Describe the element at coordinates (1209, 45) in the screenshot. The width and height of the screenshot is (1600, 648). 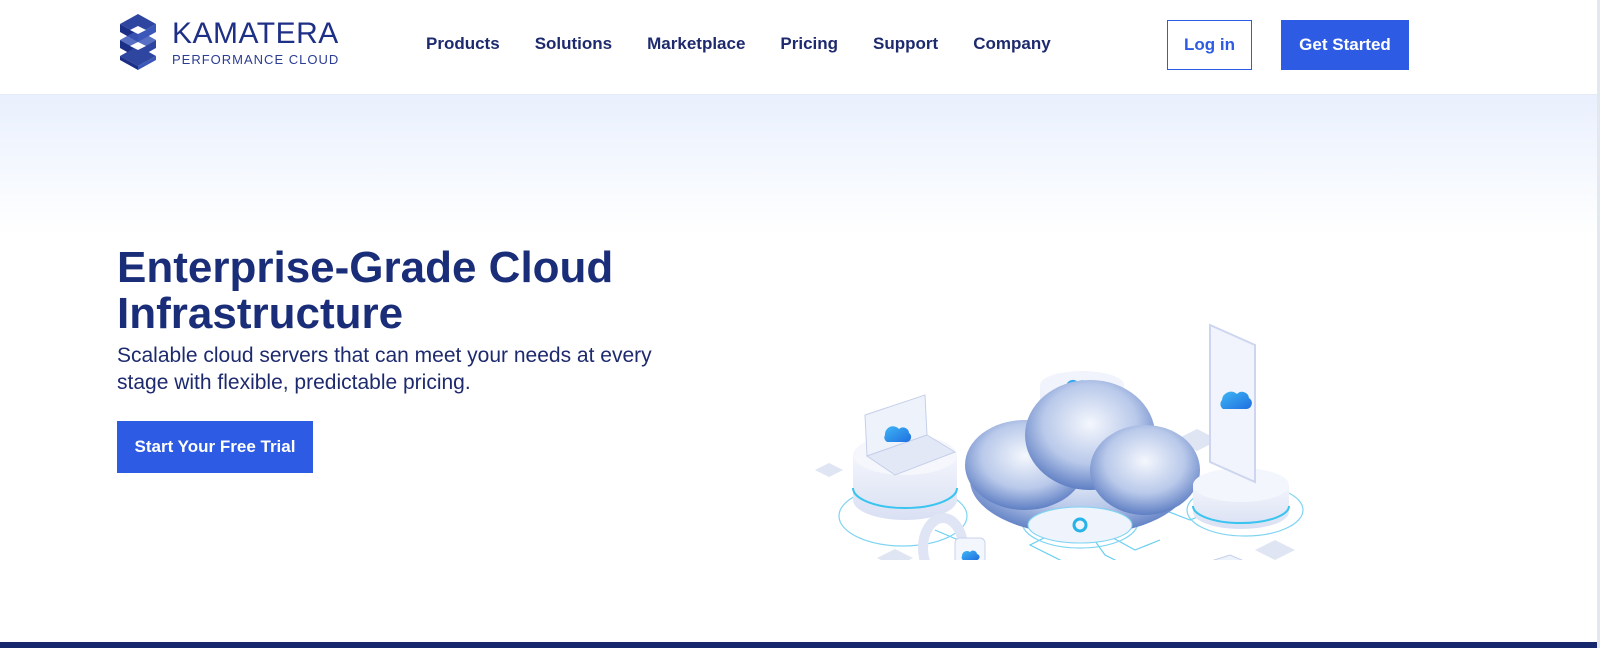
I see `login-button: Log in` at that location.